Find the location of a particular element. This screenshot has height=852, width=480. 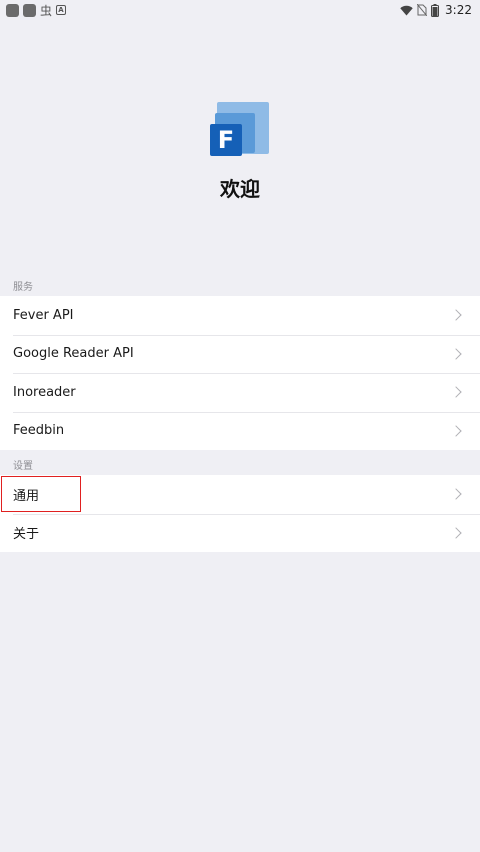

settings-item-label: 关于 is located at coordinates (26, 535).